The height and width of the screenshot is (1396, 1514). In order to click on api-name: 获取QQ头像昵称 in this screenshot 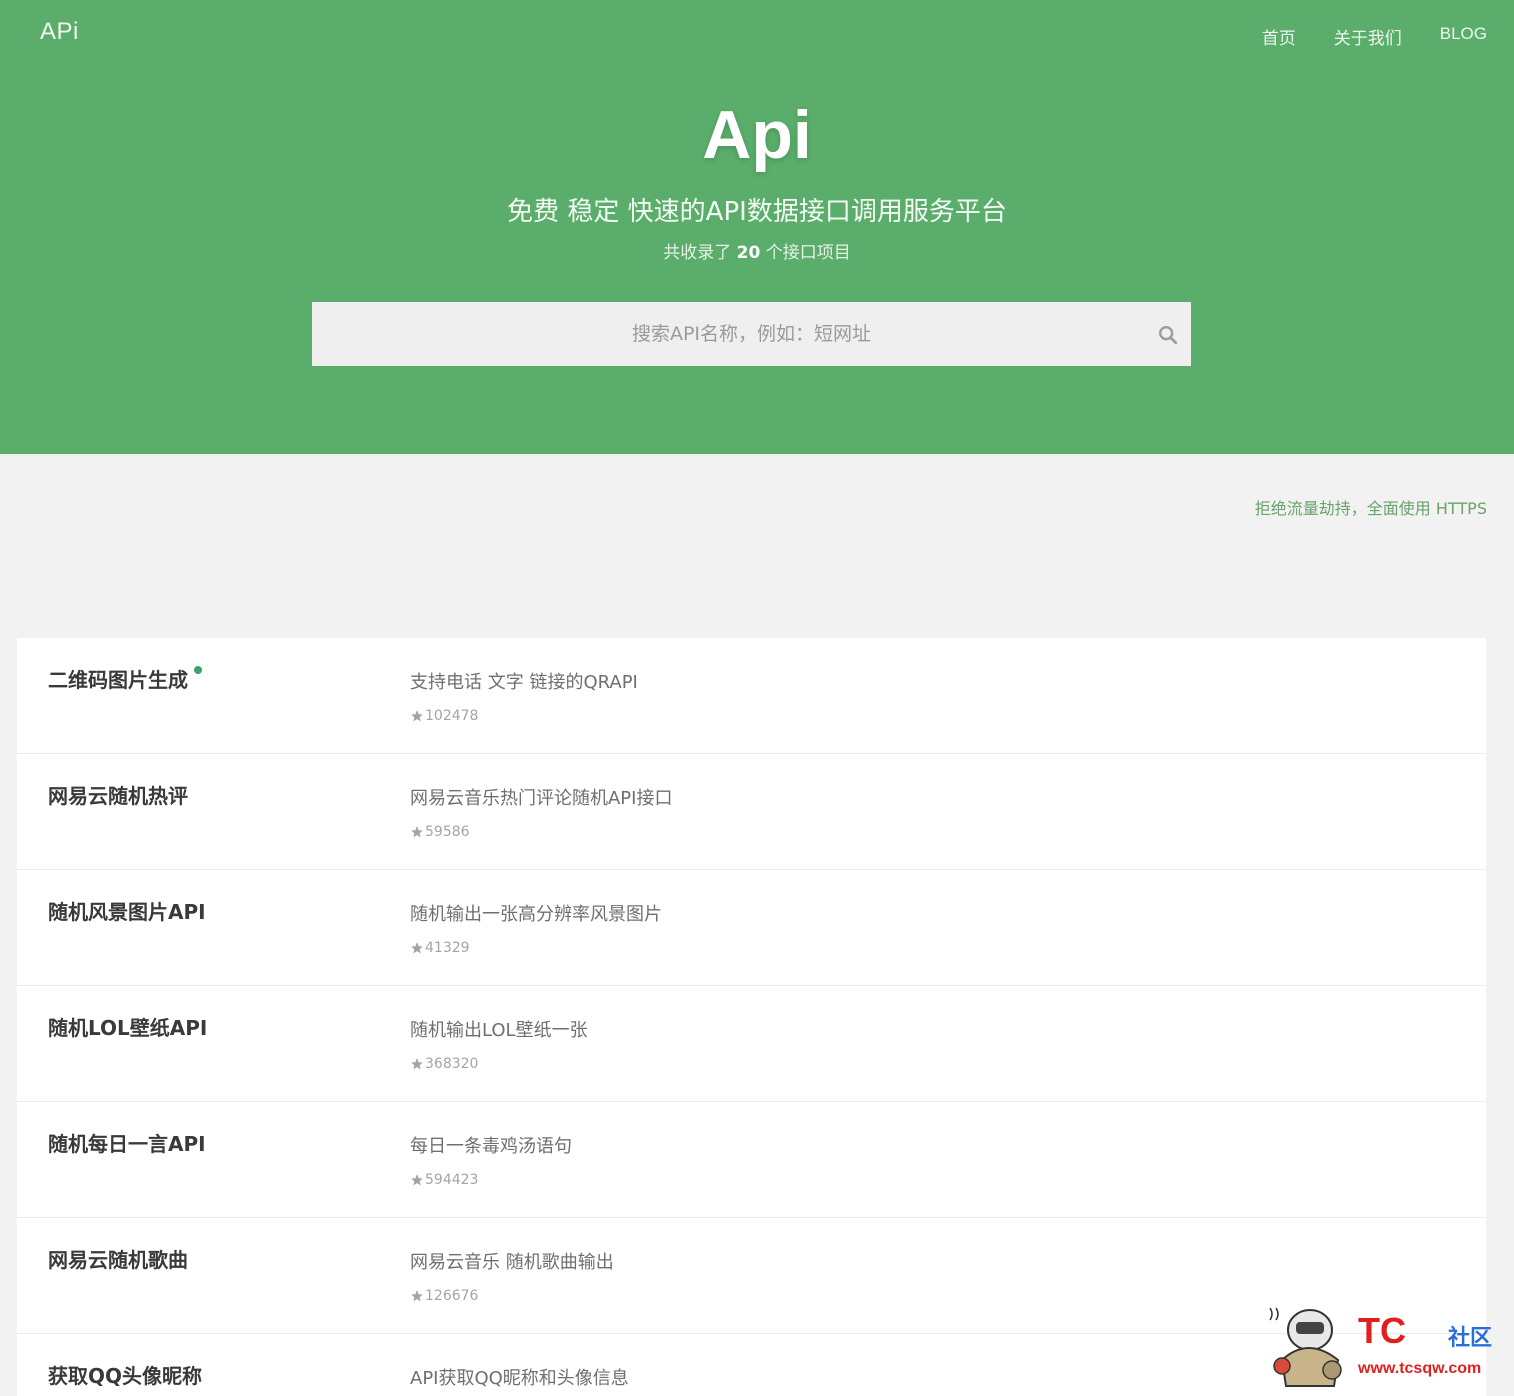, I will do `click(125, 1376)`.